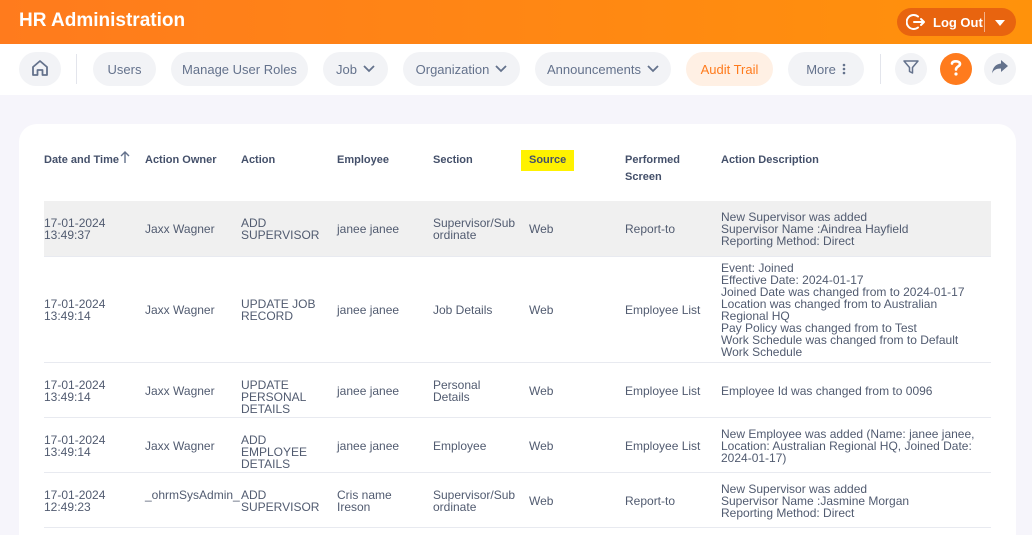 The image size is (1032, 535). I want to click on sort-arrow-up-icon, so click(125, 159).